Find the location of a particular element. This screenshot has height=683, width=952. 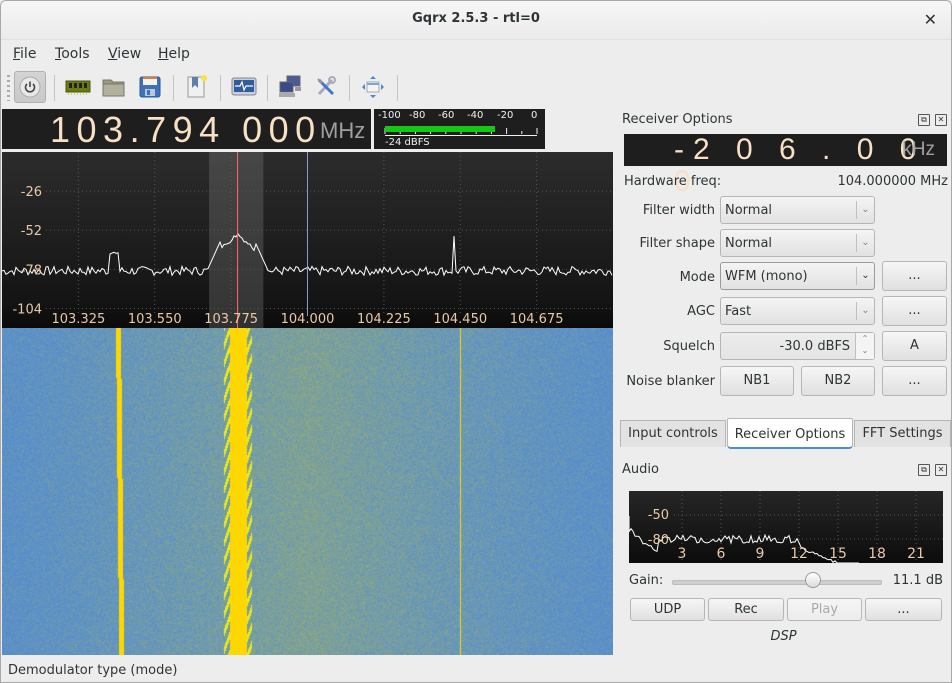

receiver-options-title: Receiver Options is located at coordinates (677, 119).